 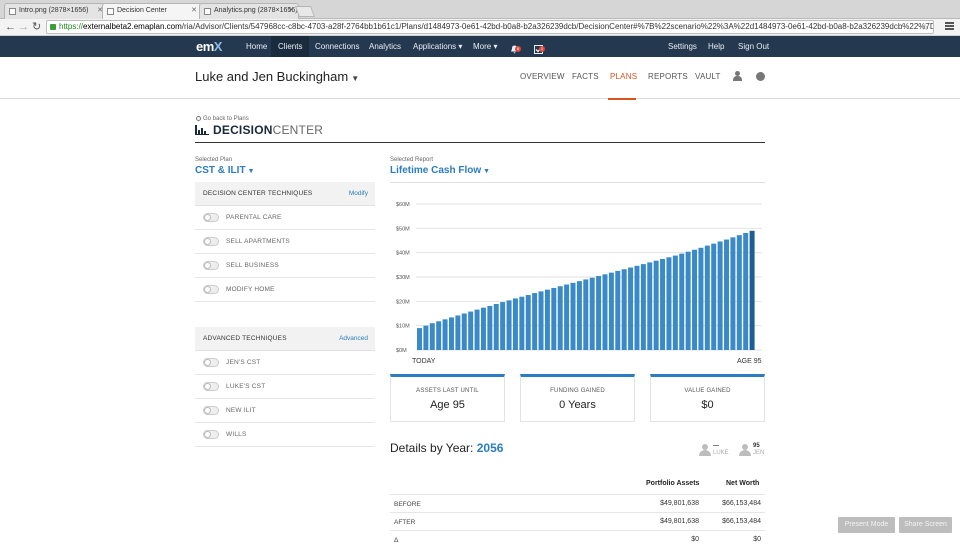 I want to click on modify-link: Modify, so click(x=358, y=193).